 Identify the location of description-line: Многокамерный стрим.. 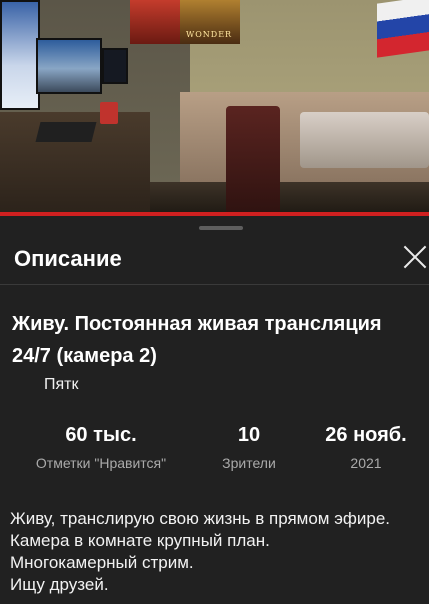
(102, 562).